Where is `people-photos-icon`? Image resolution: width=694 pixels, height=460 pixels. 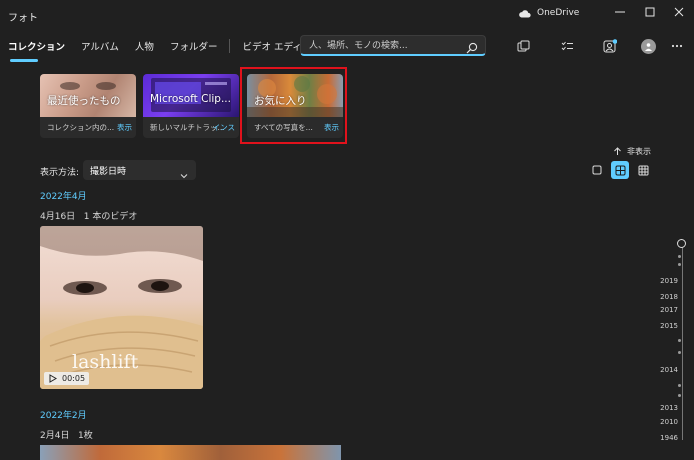
people-photos-icon is located at coordinates (610, 46).